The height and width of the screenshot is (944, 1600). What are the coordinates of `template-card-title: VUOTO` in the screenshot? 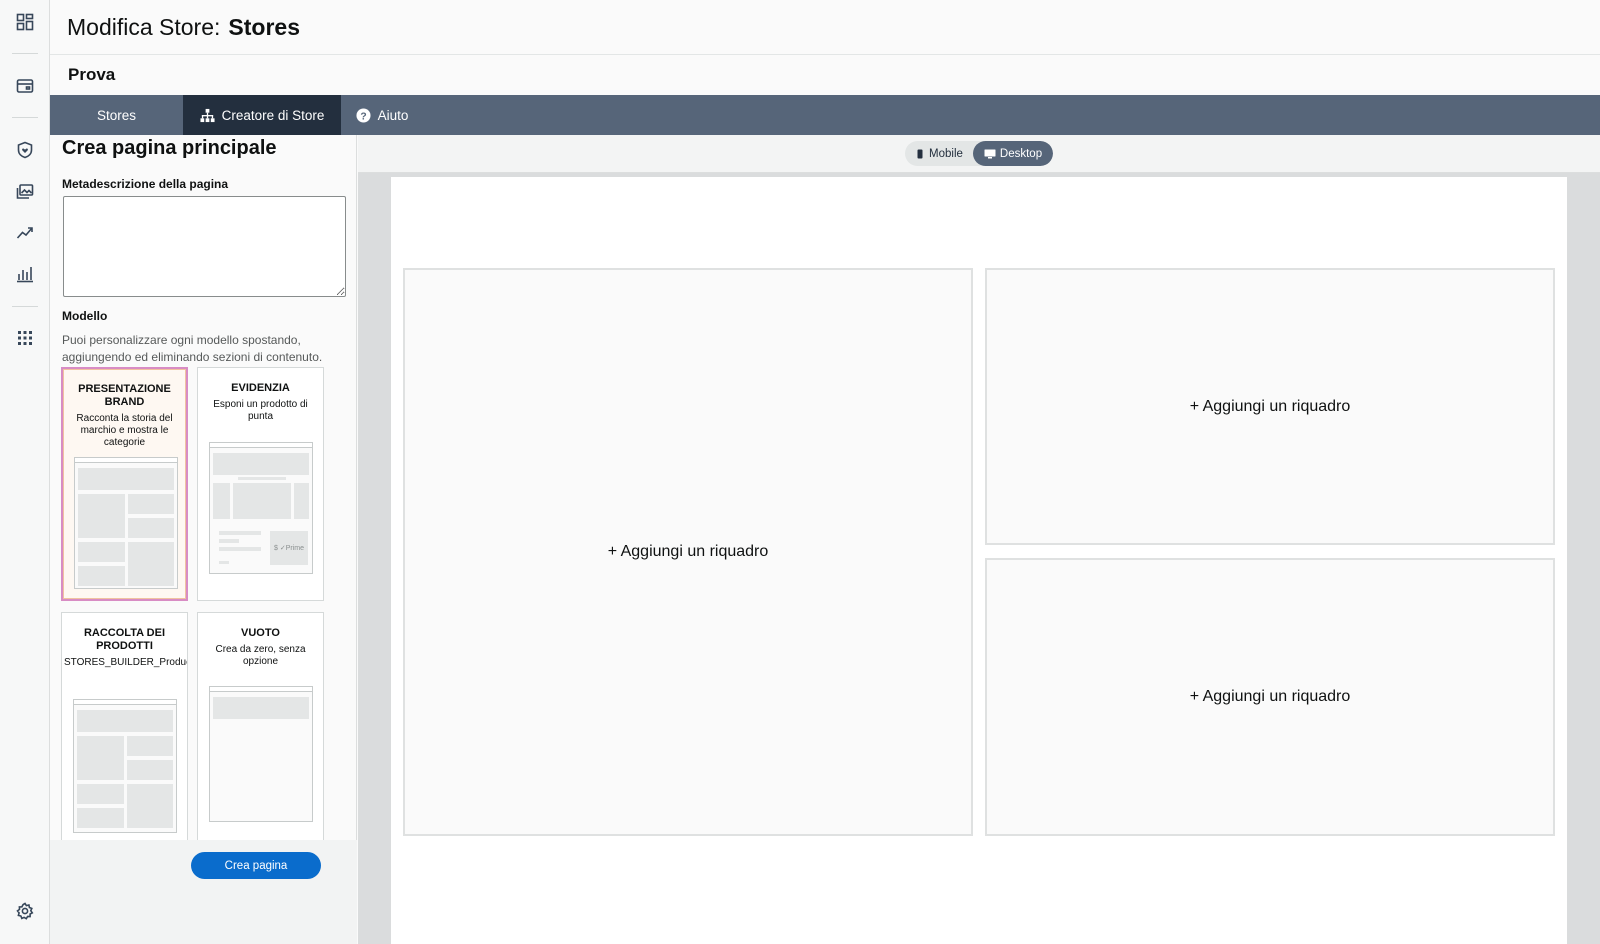 It's located at (260, 633).